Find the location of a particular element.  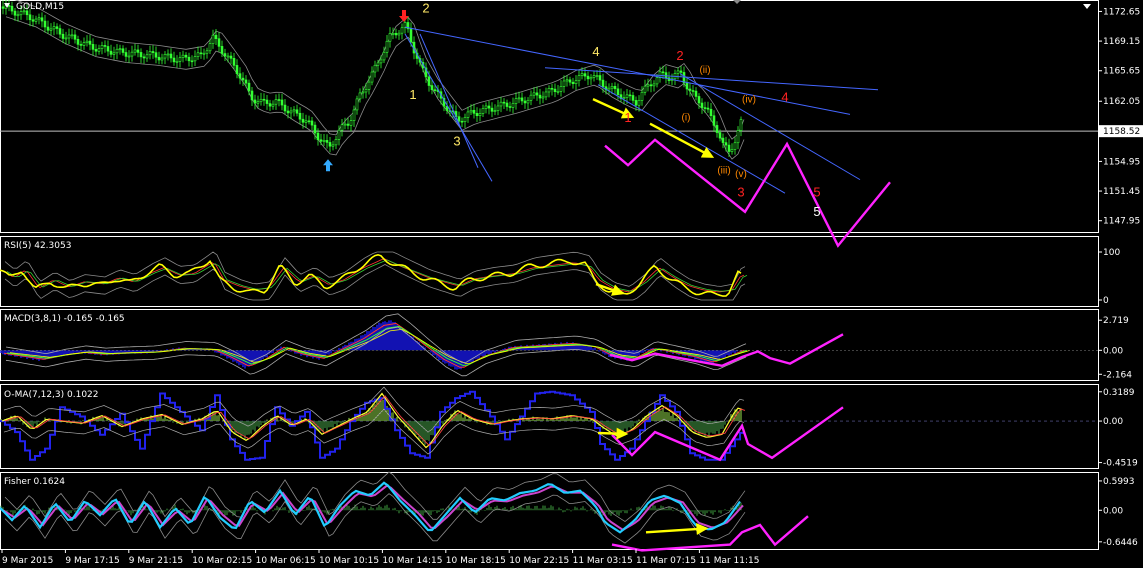

rsi-panel-frame is located at coordinates (549, 271).